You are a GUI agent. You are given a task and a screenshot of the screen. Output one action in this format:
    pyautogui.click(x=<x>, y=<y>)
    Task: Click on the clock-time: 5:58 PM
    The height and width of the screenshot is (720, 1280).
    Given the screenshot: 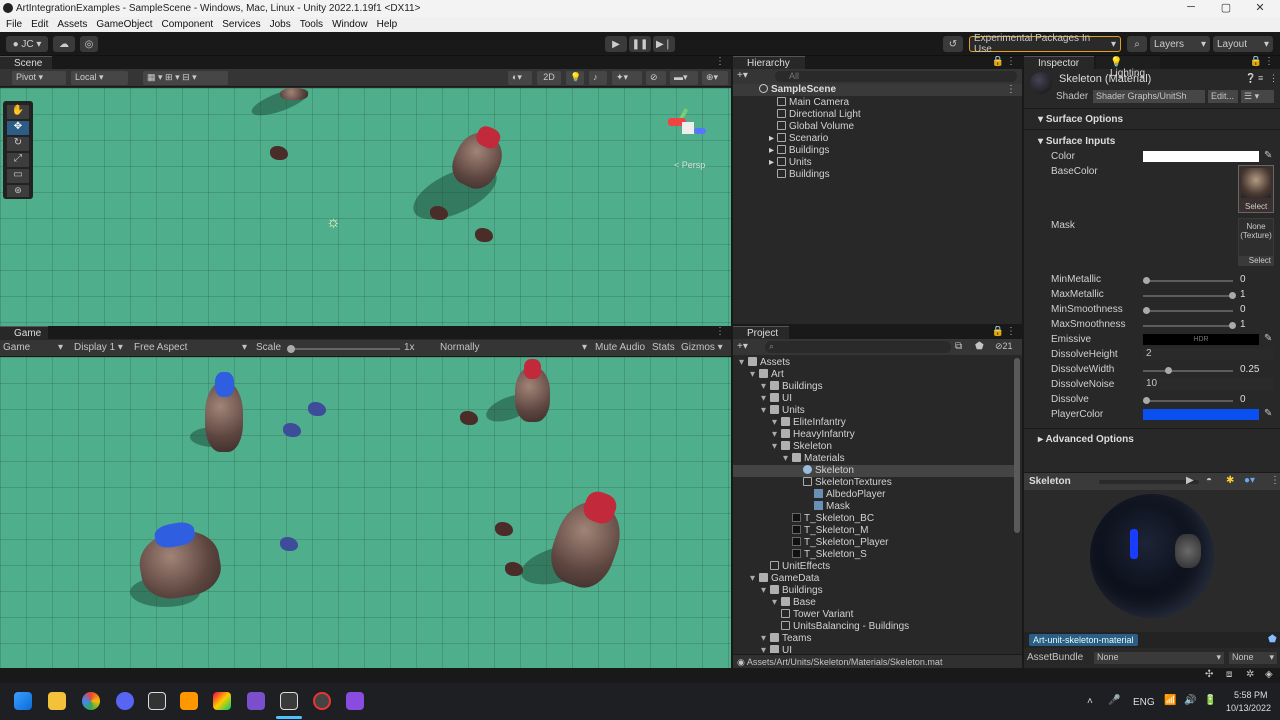 What is the action you would take?
    pyautogui.click(x=1251, y=695)
    